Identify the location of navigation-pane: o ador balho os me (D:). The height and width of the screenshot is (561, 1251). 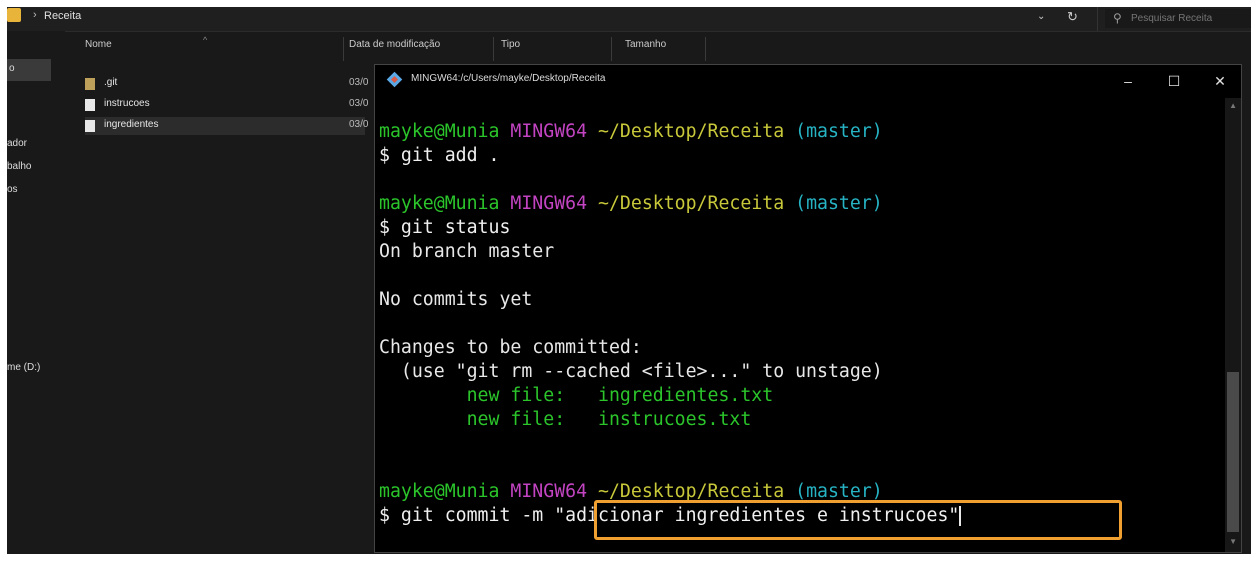
(36, 292).